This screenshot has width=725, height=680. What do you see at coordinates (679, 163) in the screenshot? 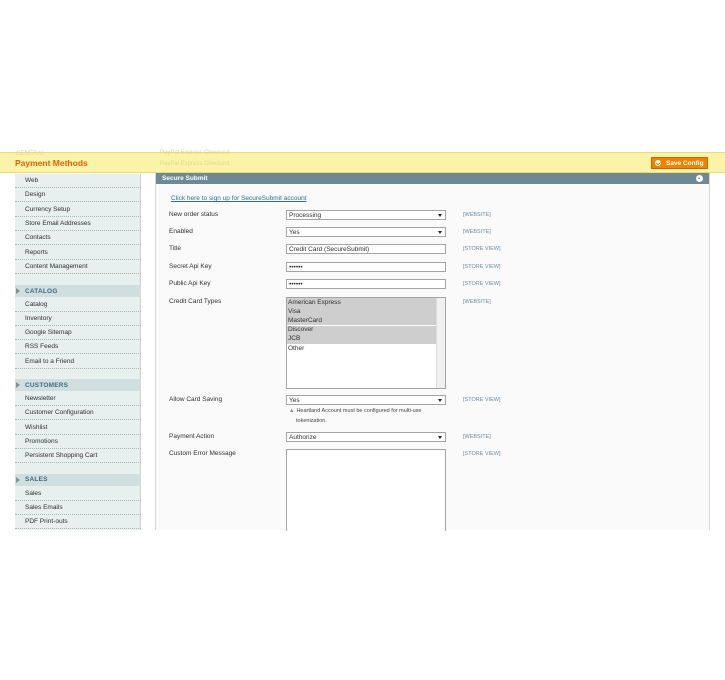
I see `save-config-button: Save Config` at bounding box center [679, 163].